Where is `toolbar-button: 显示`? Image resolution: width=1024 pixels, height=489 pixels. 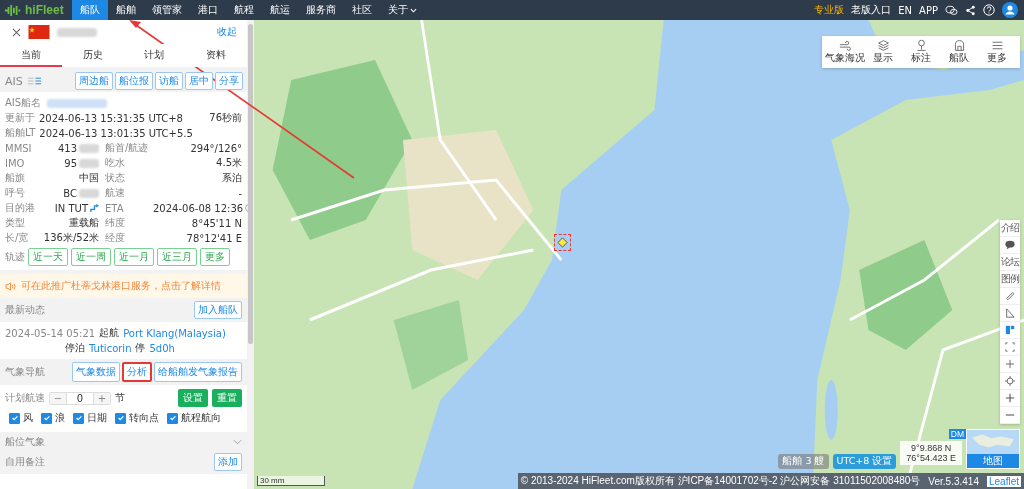
toolbar-button: 显示 is located at coordinates (883, 52).